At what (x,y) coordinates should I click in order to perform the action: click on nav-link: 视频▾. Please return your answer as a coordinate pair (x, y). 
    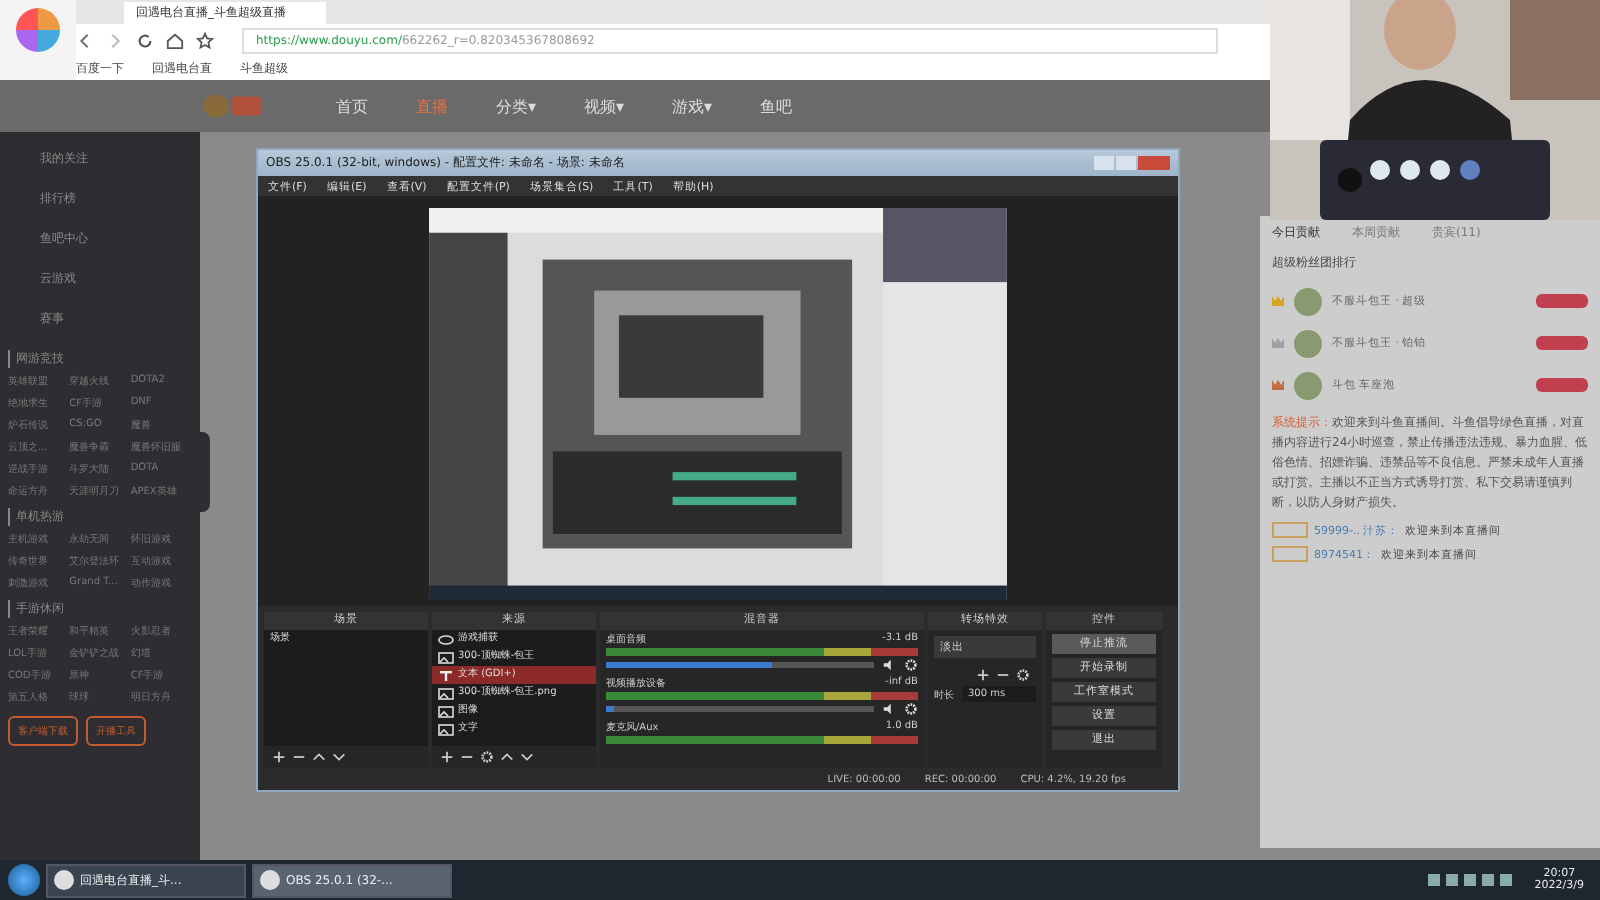
    Looking at the image, I should click on (604, 106).